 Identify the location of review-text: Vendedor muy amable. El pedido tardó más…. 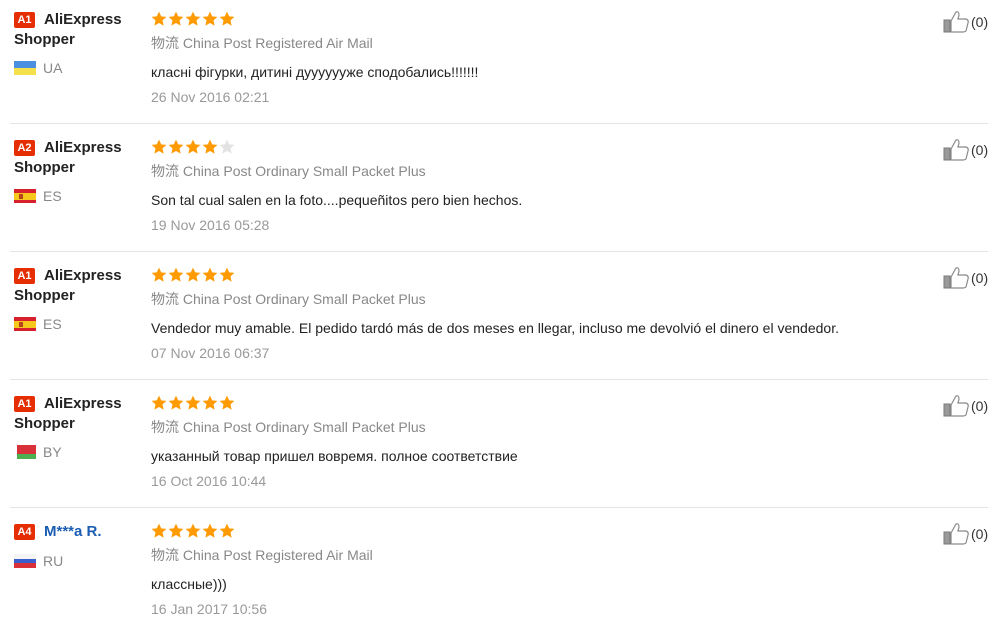
(495, 328).